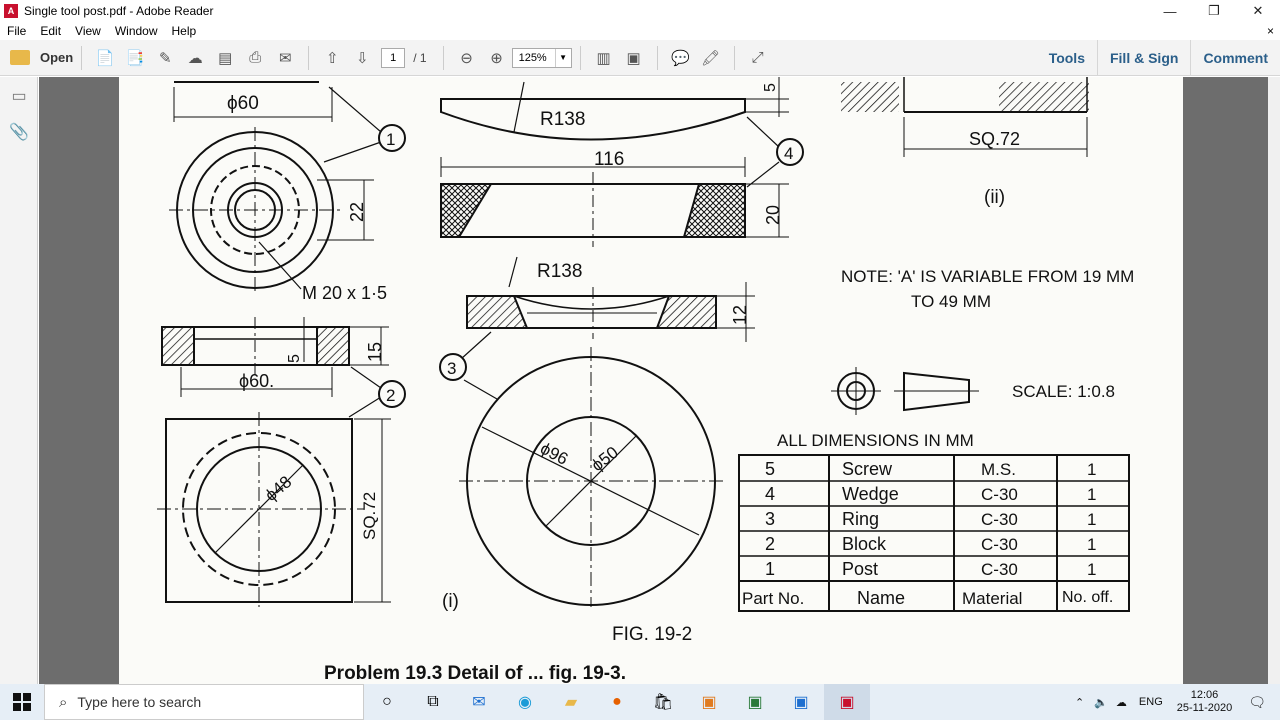 Image resolution: width=1280 pixels, height=720 pixels. I want to click on zoom-out-icon: ⊖, so click(467, 58).